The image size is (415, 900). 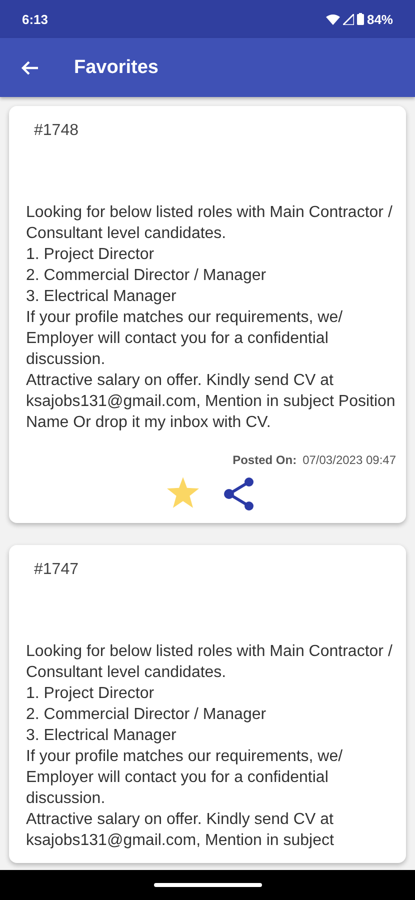 I want to click on back-arrow-icon, so click(x=30, y=68).